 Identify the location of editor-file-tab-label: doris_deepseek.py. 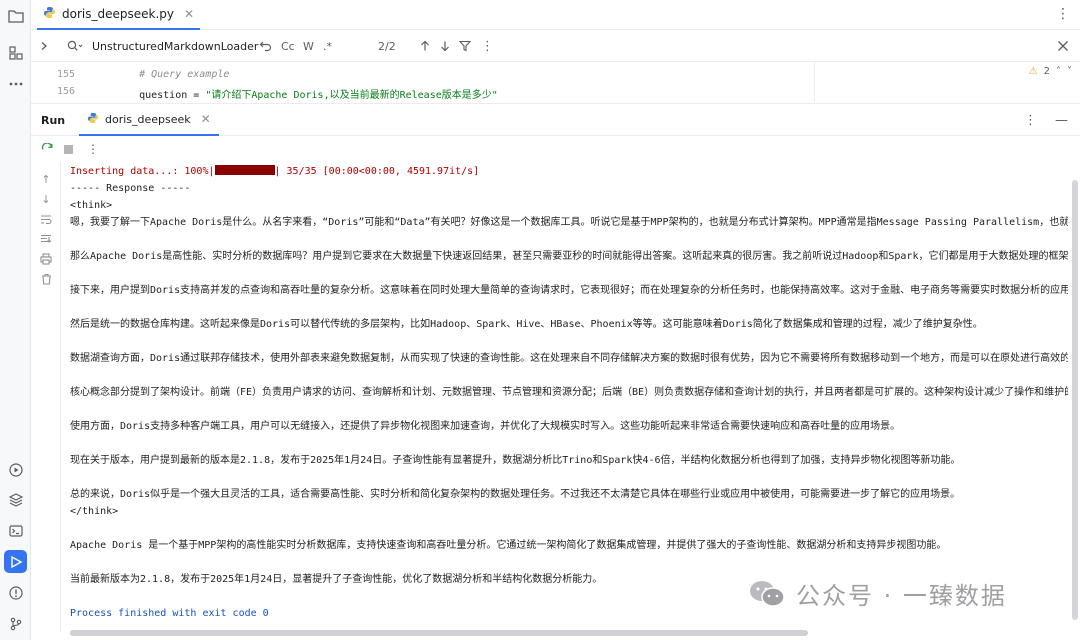
(118, 14).